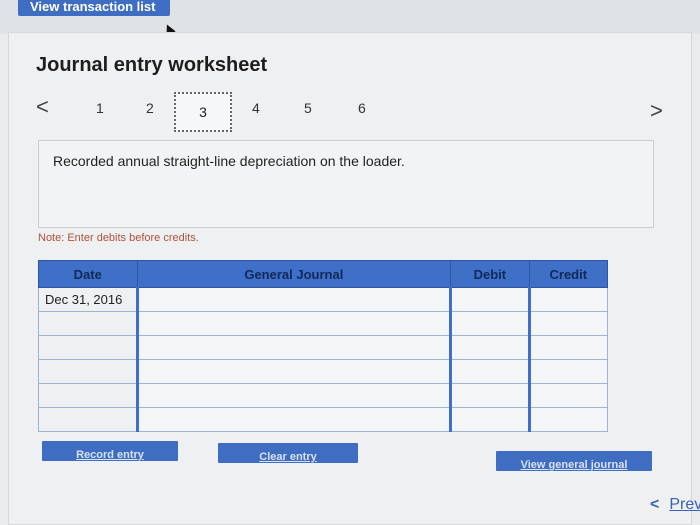 This screenshot has height=525, width=700. Describe the element at coordinates (203, 112) in the screenshot. I see `pager-page-3-active: 3` at that location.